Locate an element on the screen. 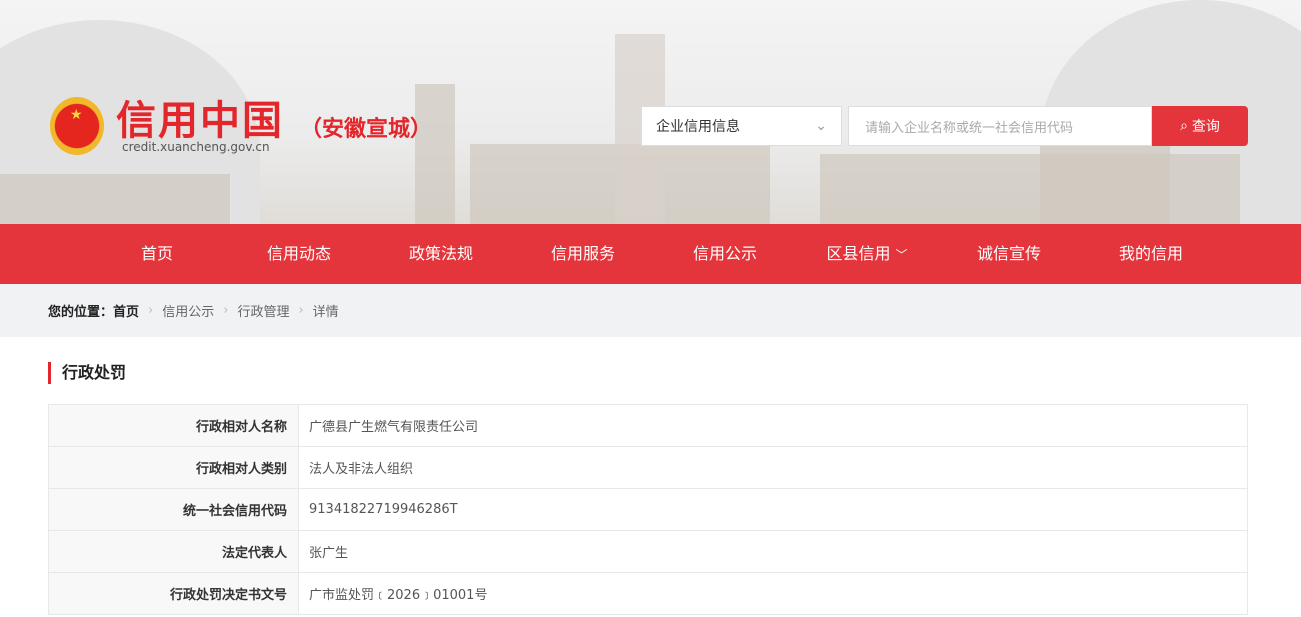 This screenshot has width=1301, height=617. nav-credit-news: 信用动态 is located at coordinates (299, 254).